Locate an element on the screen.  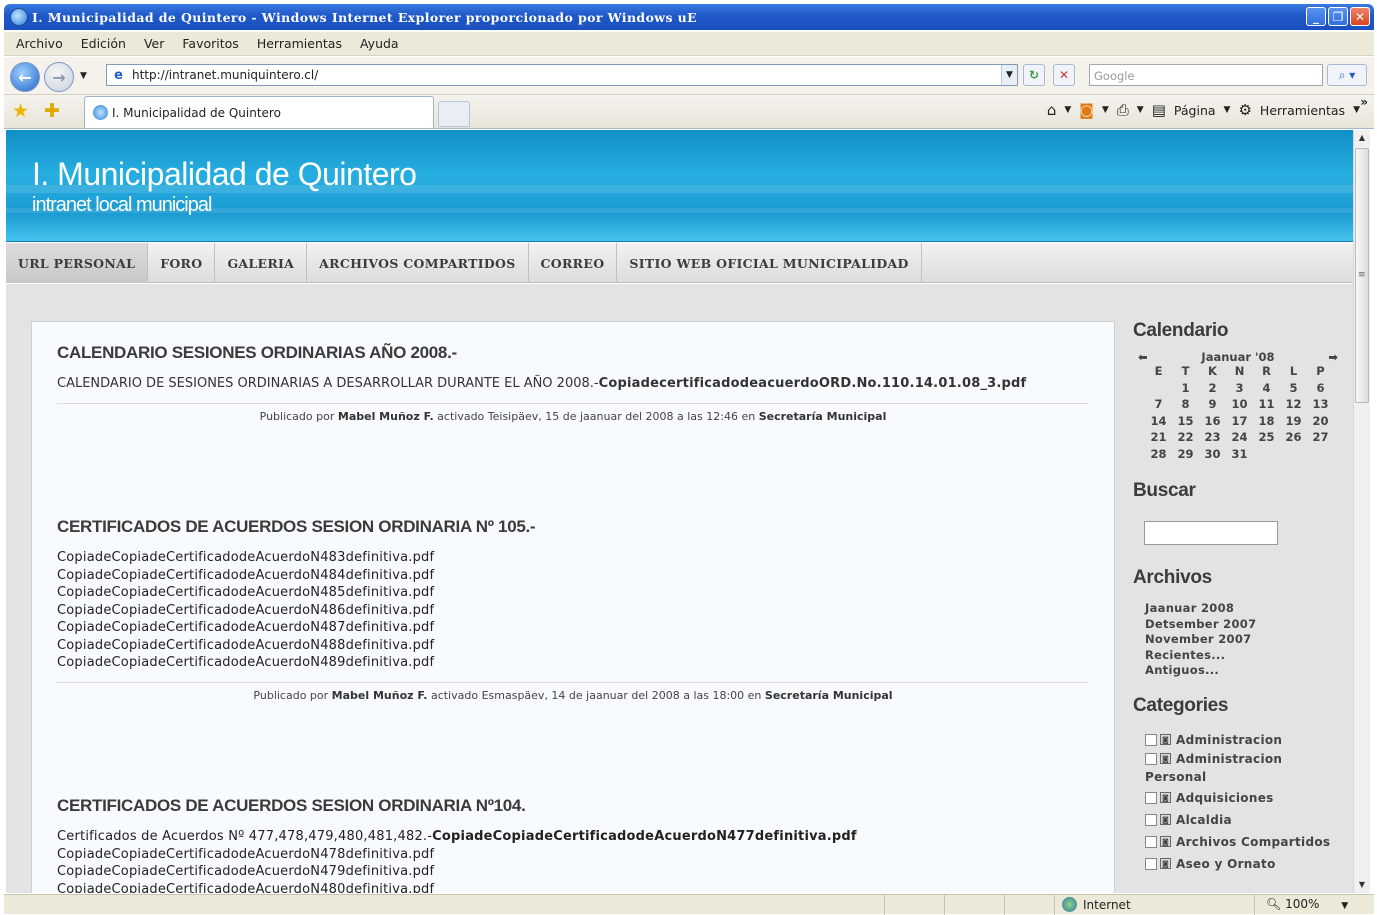
calendar-day: 3 is located at coordinates (1239, 389).